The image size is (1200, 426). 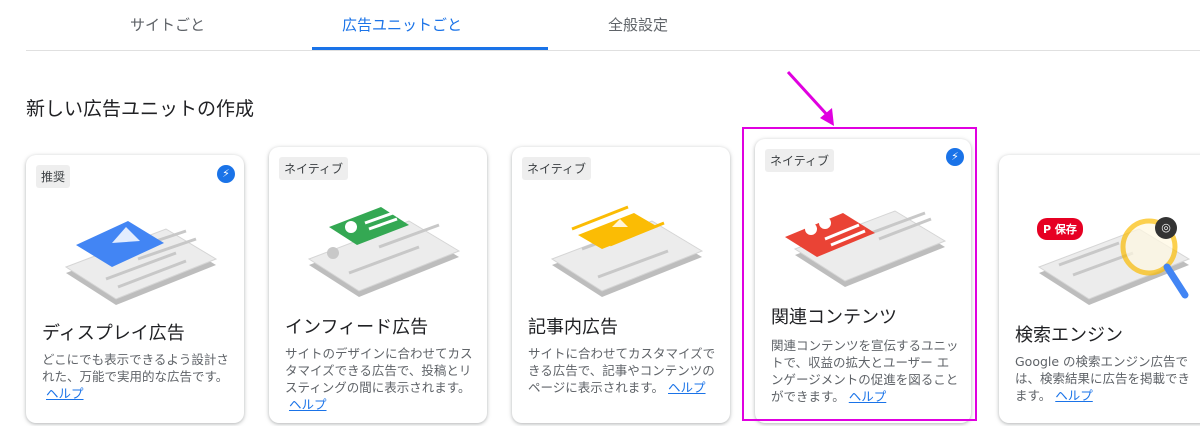 I want to click on tab-bar: サイトごと 広告ユニットごと 全般設定, so click(x=613, y=25).